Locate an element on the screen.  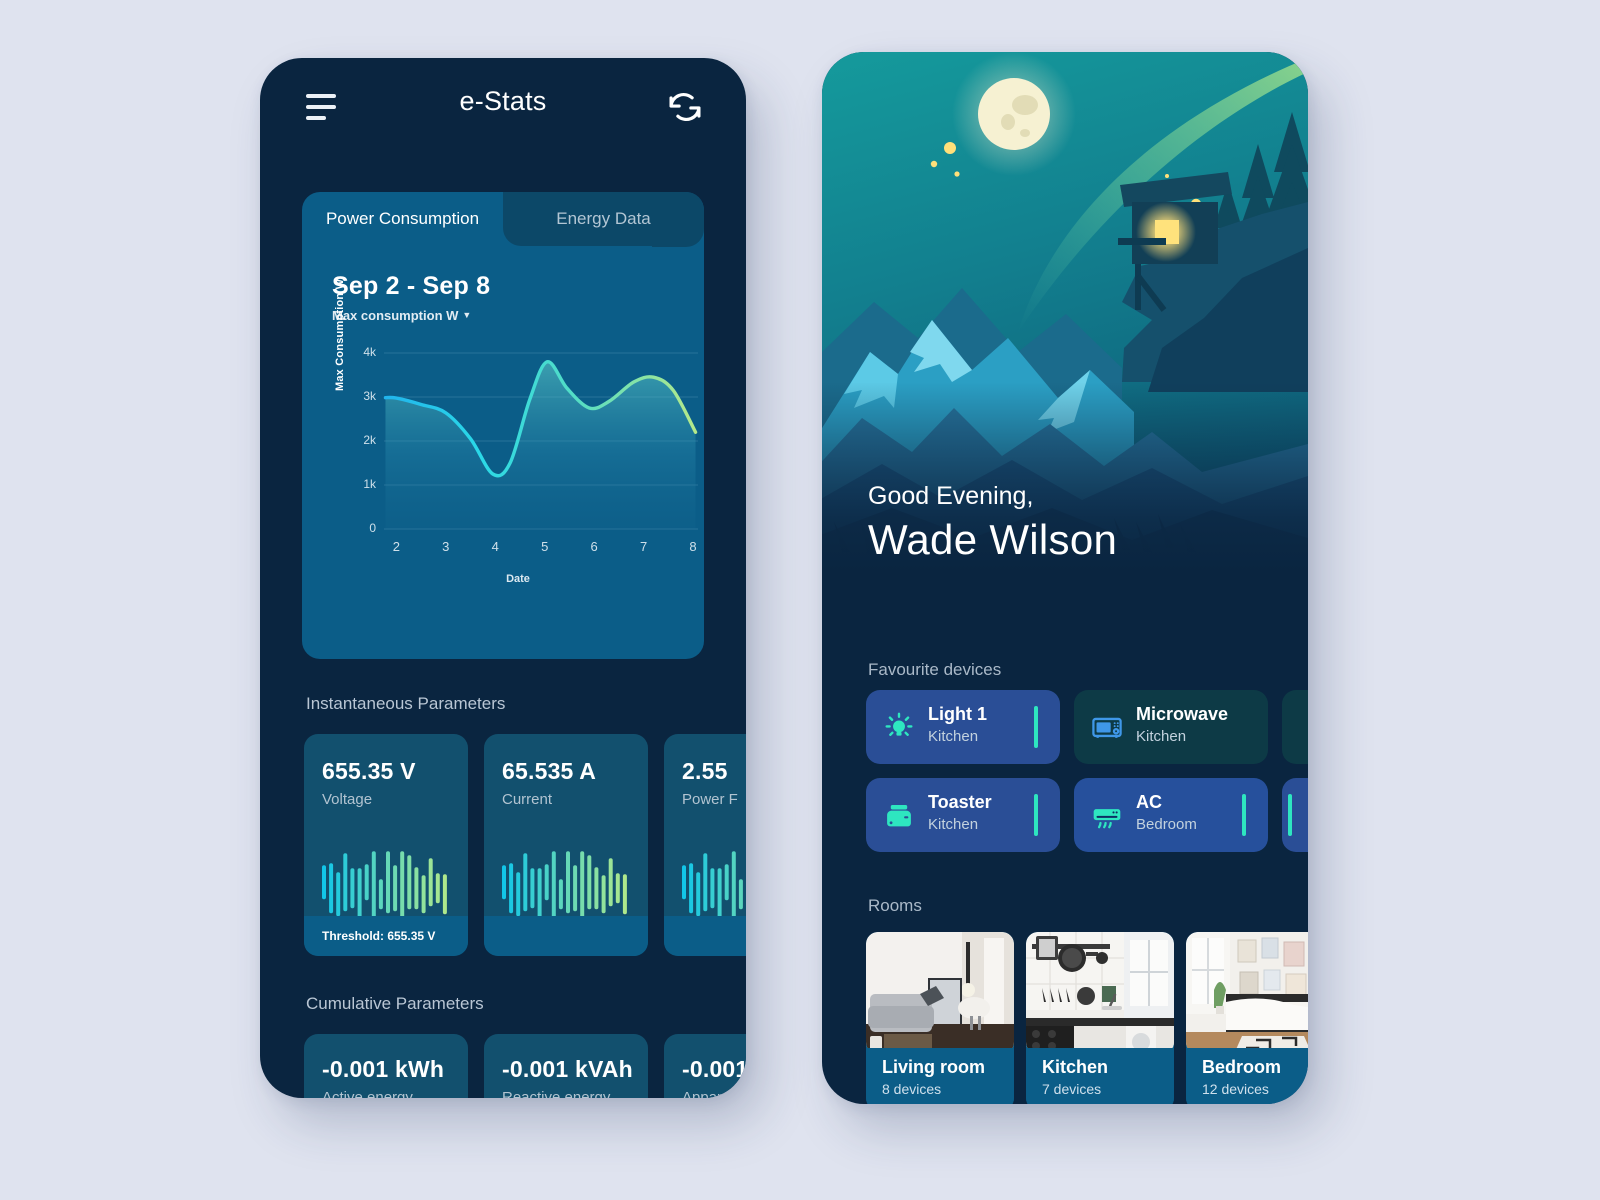
greeting-salutation: Good Evening, is located at coordinates (951, 496).